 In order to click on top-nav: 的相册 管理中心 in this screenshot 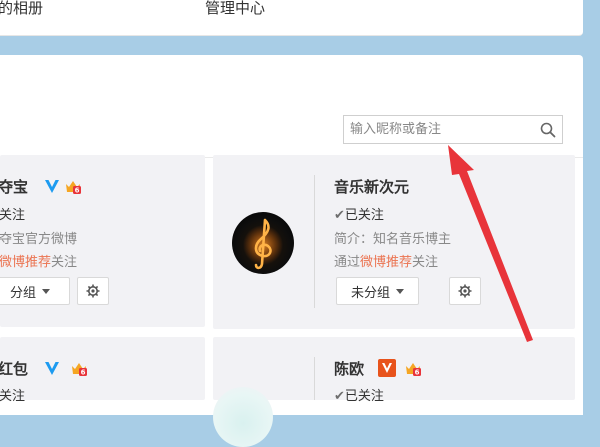, I will do `click(291, 18)`.